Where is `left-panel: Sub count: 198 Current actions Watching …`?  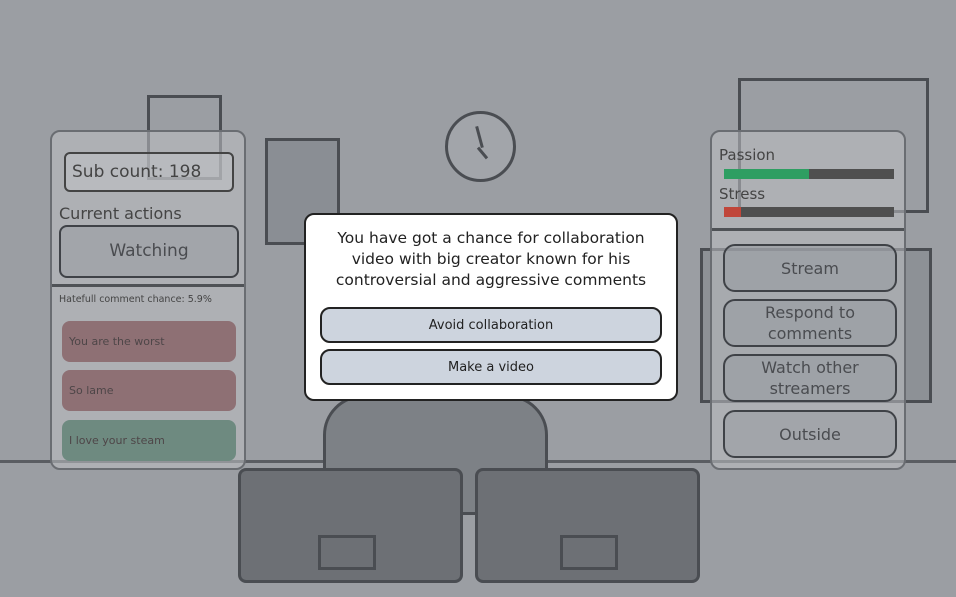 left-panel: Sub count: 198 Current actions Watching … is located at coordinates (148, 300).